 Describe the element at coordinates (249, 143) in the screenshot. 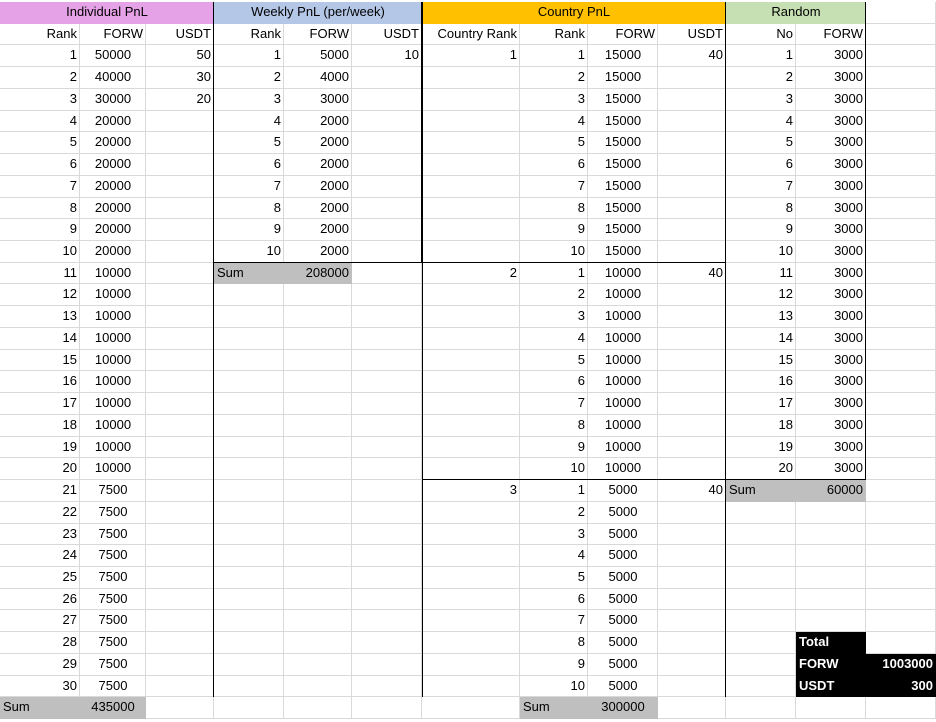

I see `weekly-rank-cell: 5` at that location.